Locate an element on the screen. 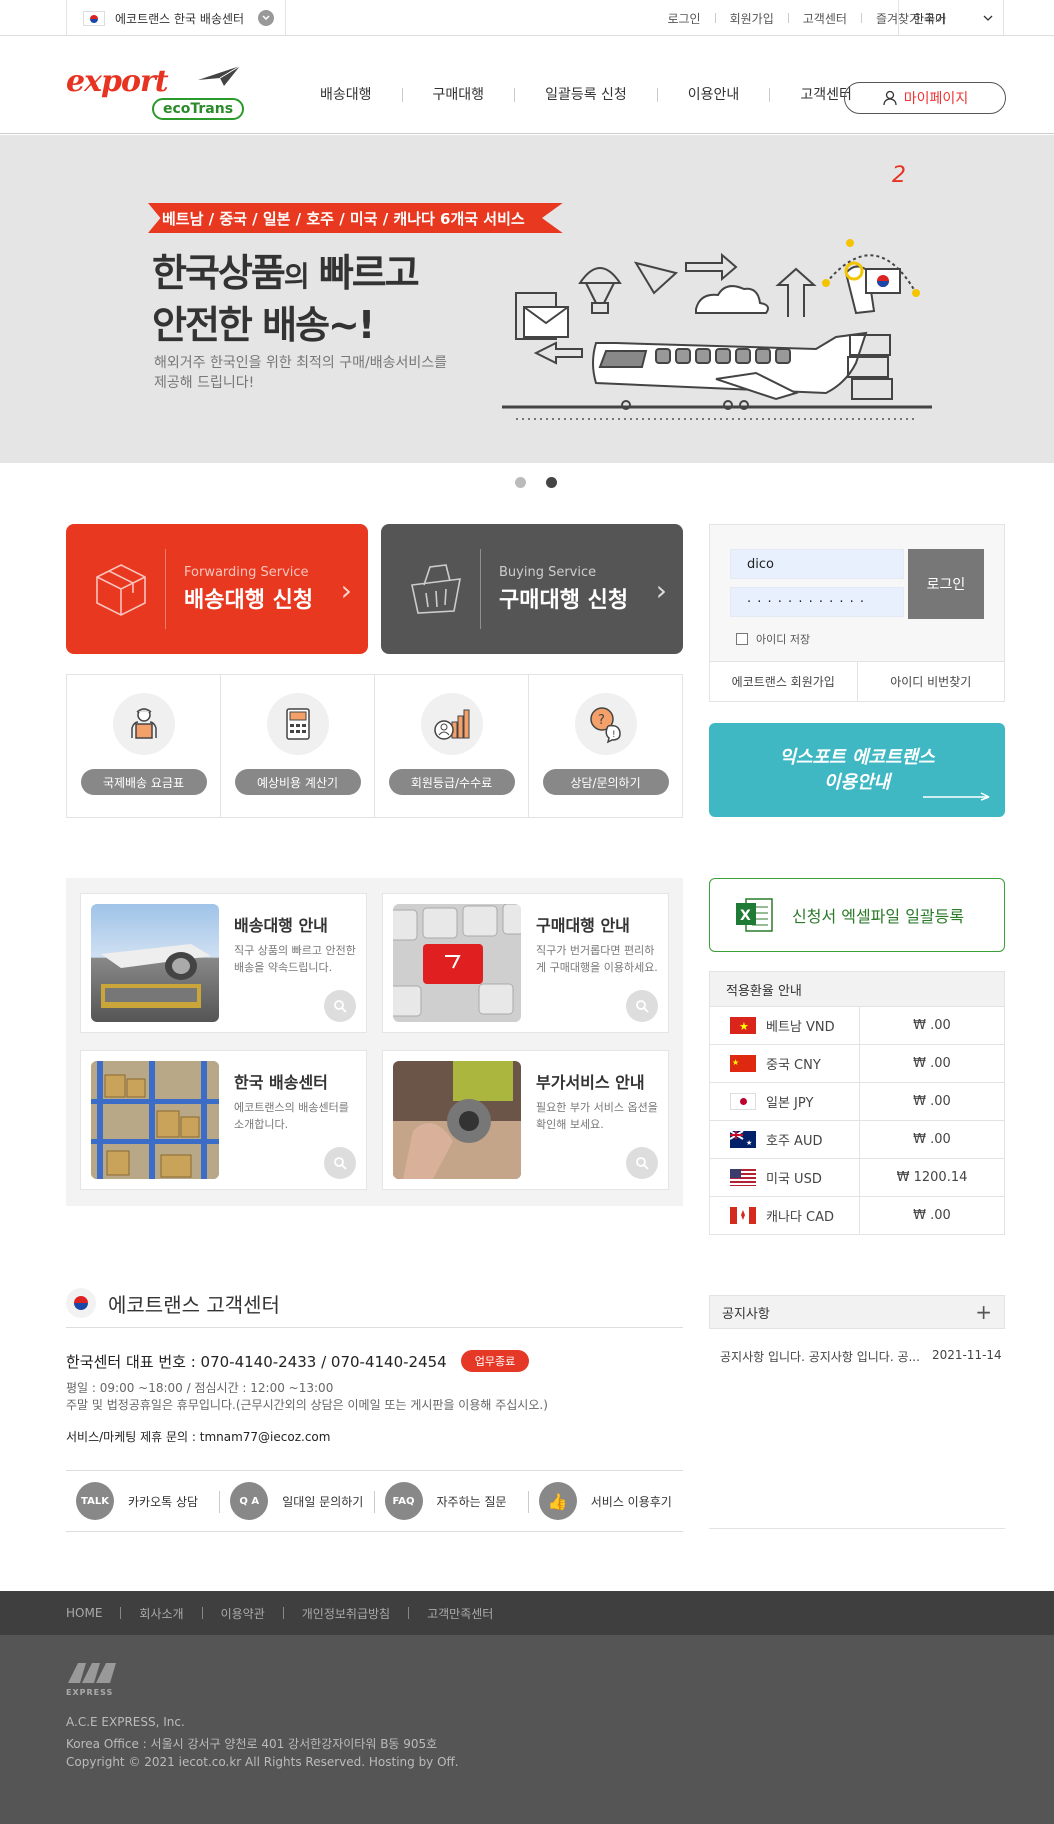 This screenshot has width=1054, height=1824. customer-center-link: 고객센터 is located at coordinates (825, 18).